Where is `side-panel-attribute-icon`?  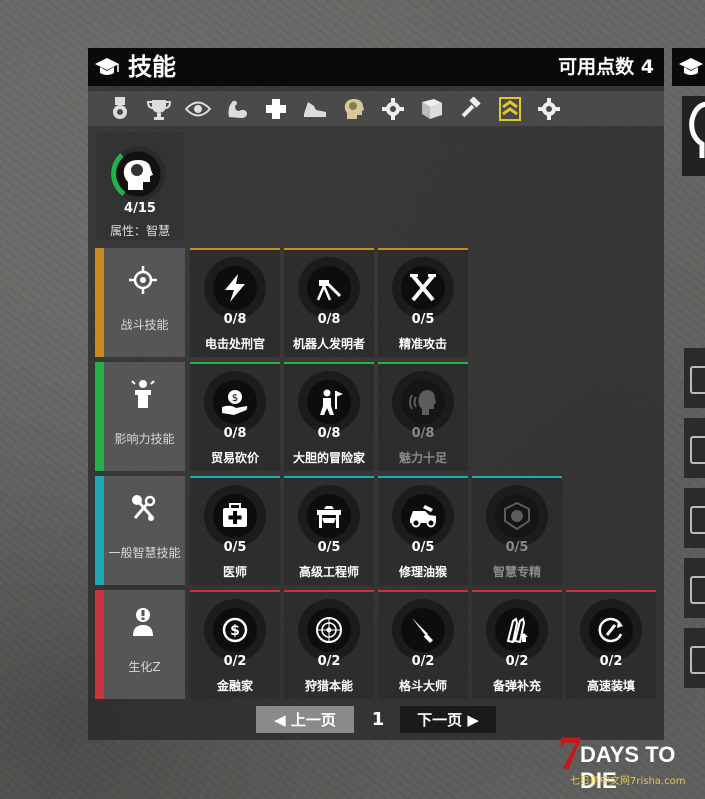 side-panel-attribute-icon is located at coordinates (693, 136).